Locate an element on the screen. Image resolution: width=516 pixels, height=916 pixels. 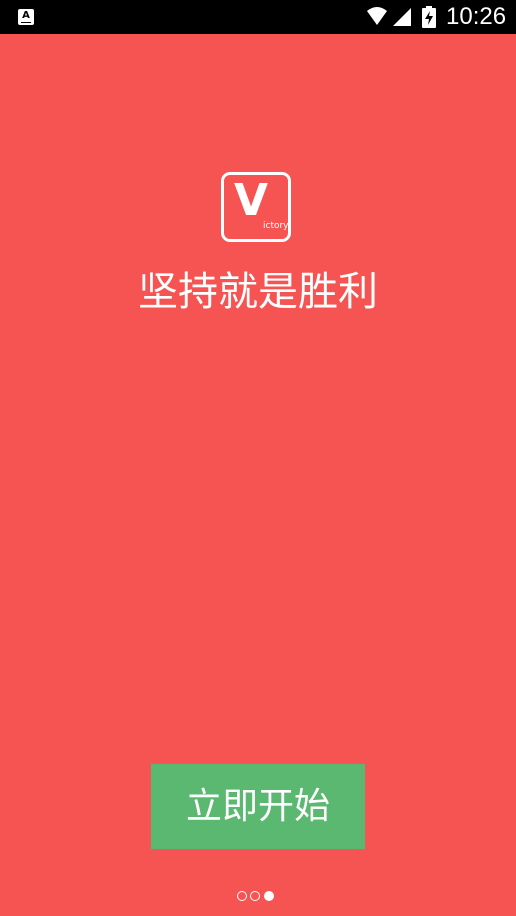
battery-charging-icon is located at coordinates (429, 17).